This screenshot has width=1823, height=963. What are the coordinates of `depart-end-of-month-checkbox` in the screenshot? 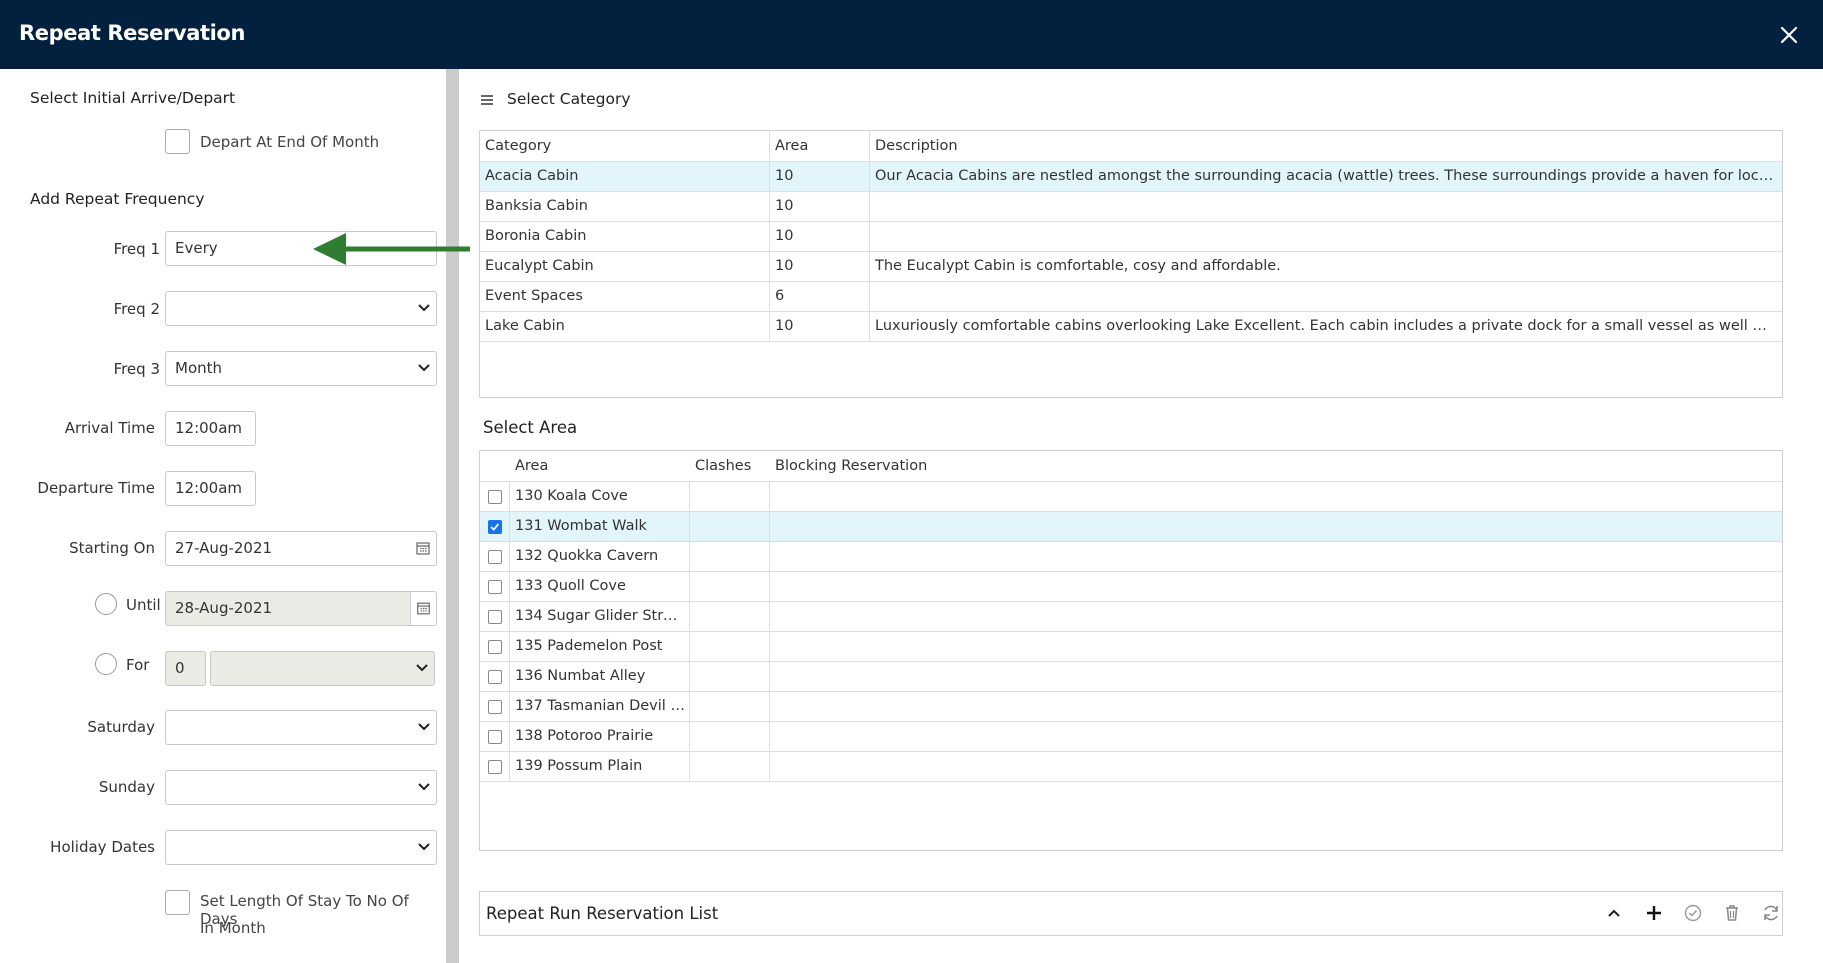 It's located at (177, 141).